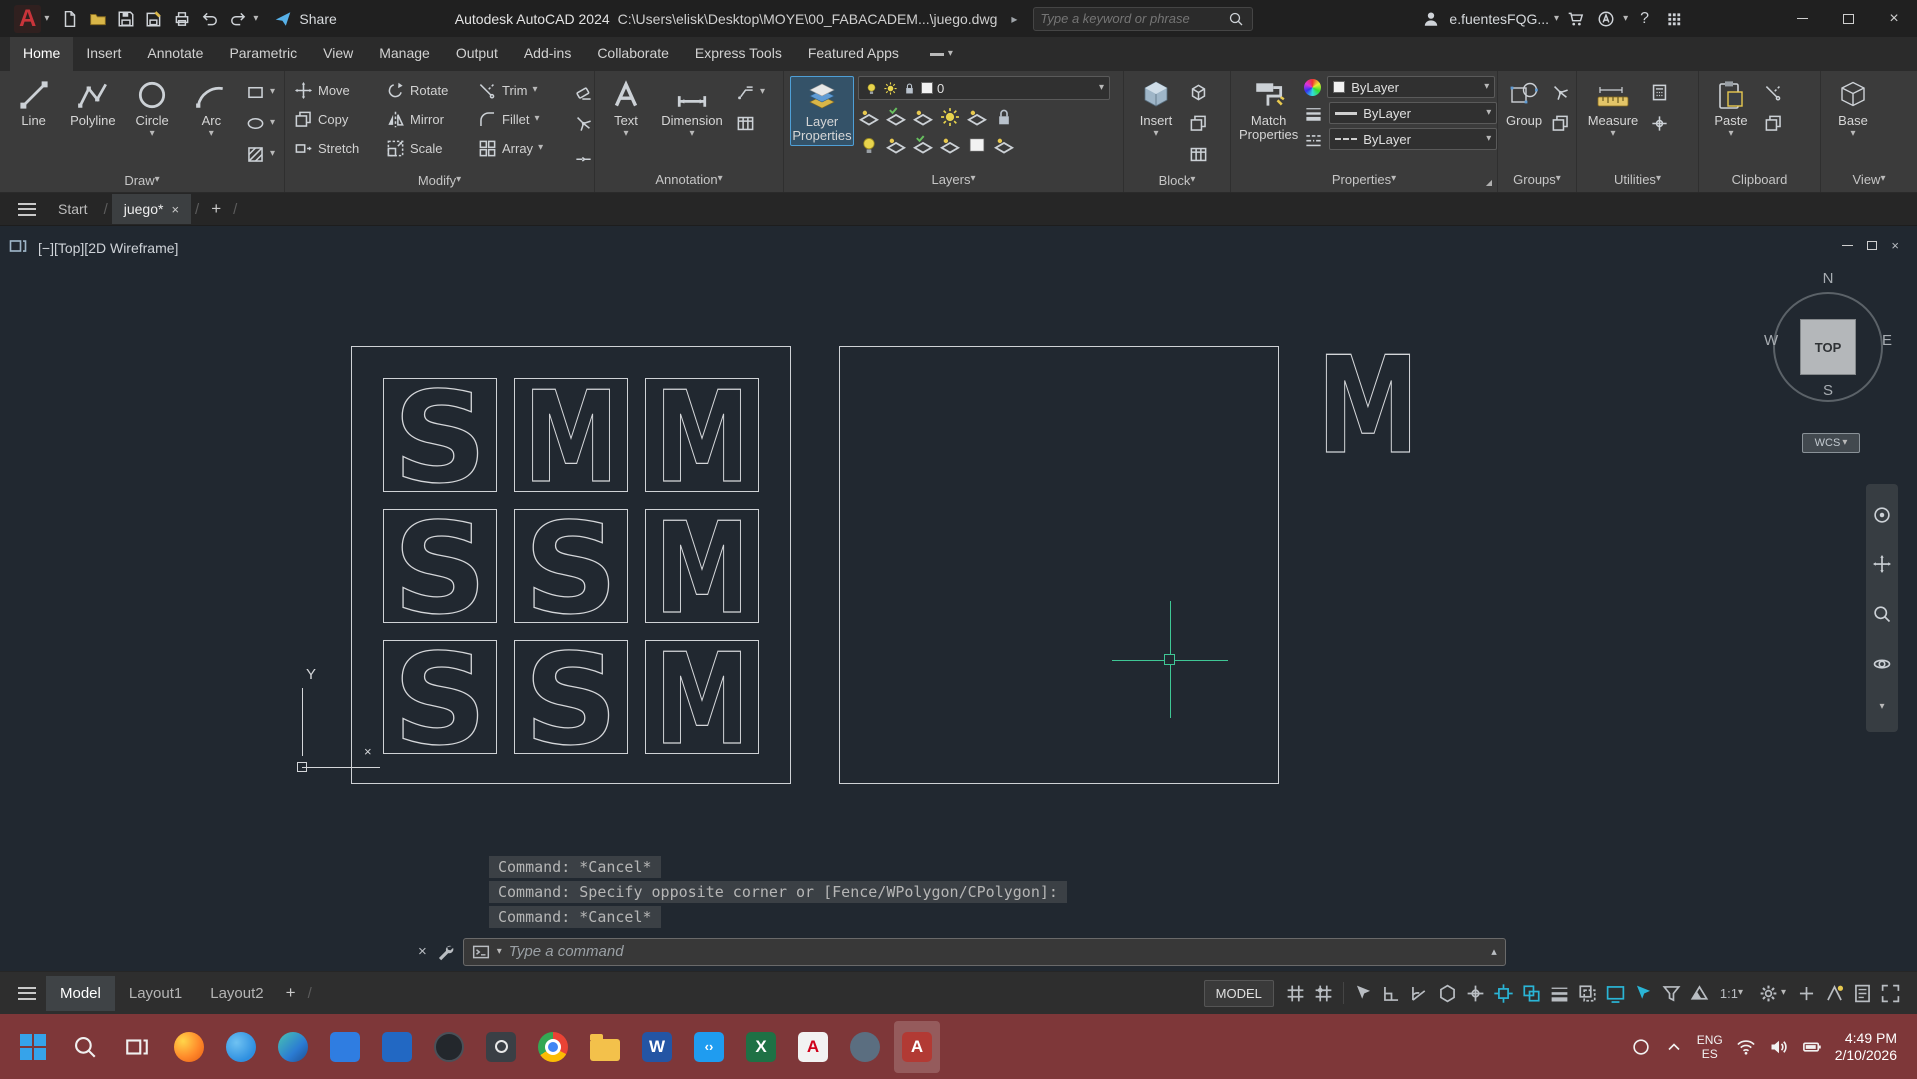 The height and width of the screenshot is (1079, 1917). I want to click on layer-make-current-icon, so click(869, 117).